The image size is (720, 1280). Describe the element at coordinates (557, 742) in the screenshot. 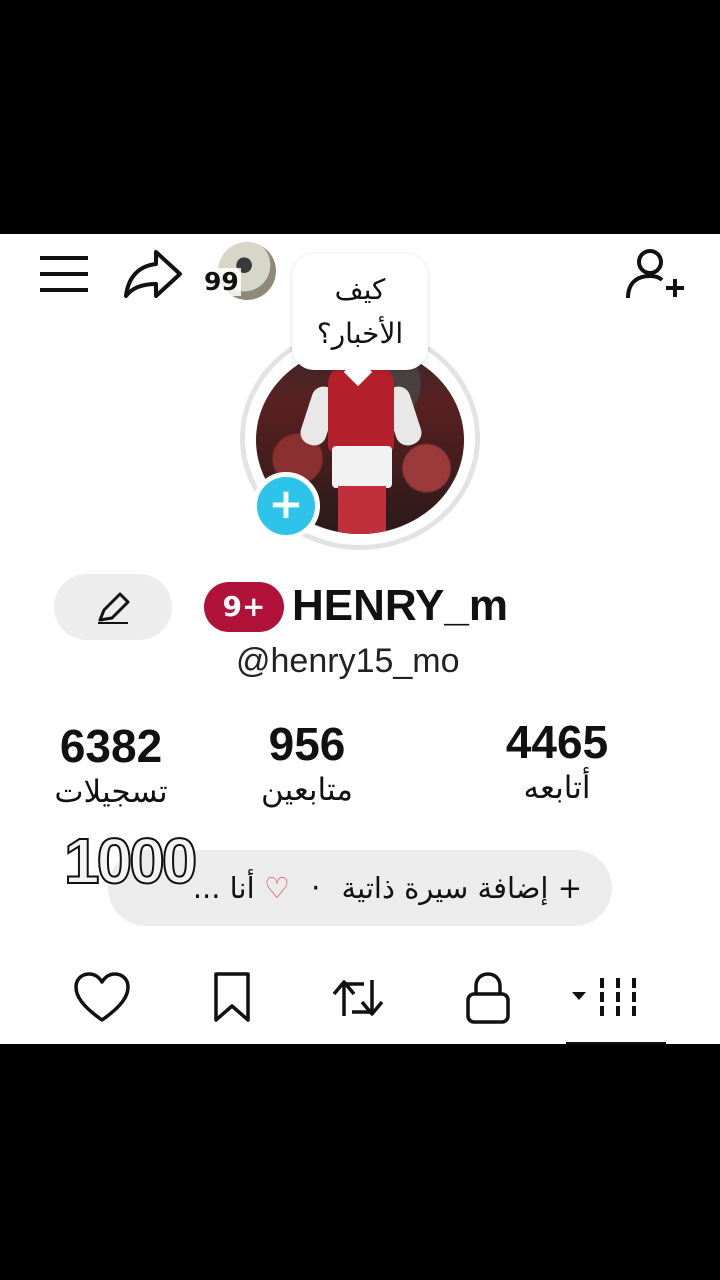

I see `stat-following-value: 4465` at that location.